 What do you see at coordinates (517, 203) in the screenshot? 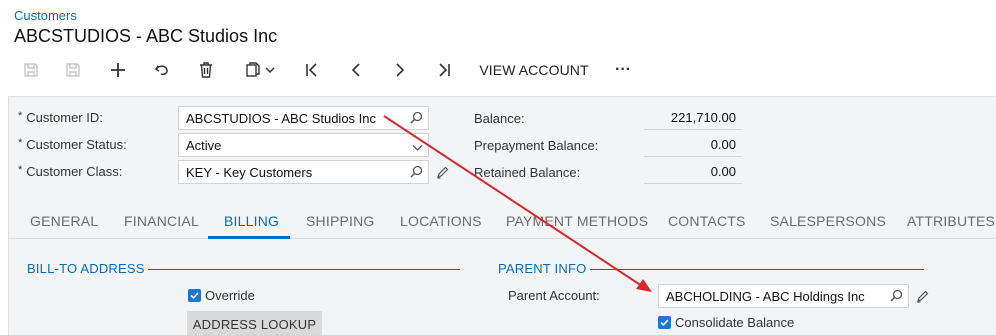
I see `annotation-arrow` at bounding box center [517, 203].